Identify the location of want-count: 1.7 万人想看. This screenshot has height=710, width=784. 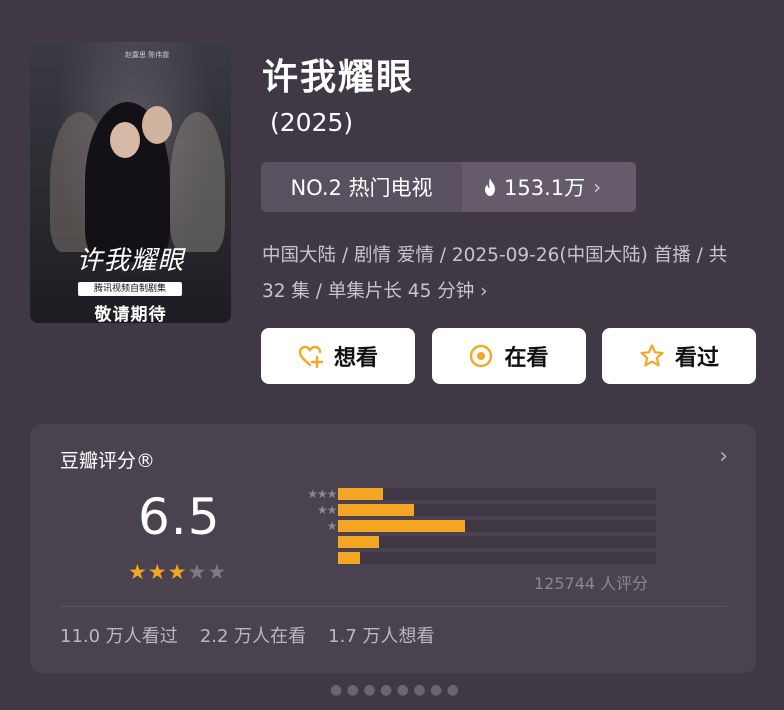
(381, 636).